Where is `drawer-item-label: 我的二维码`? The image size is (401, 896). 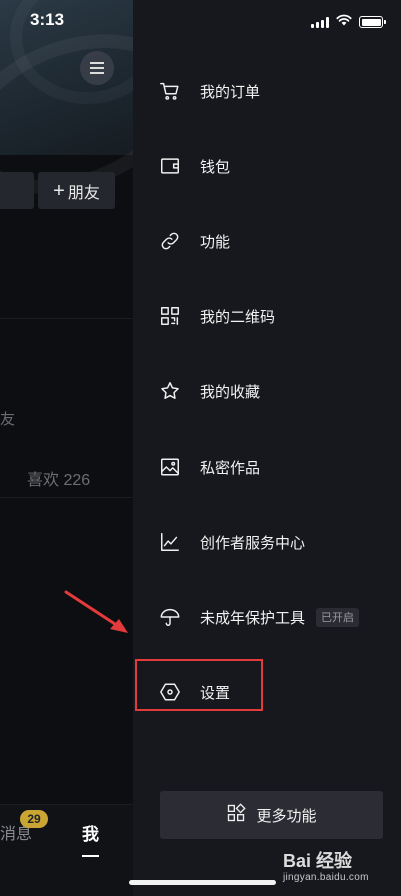
drawer-item-label: 我的二维码 is located at coordinates (238, 317).